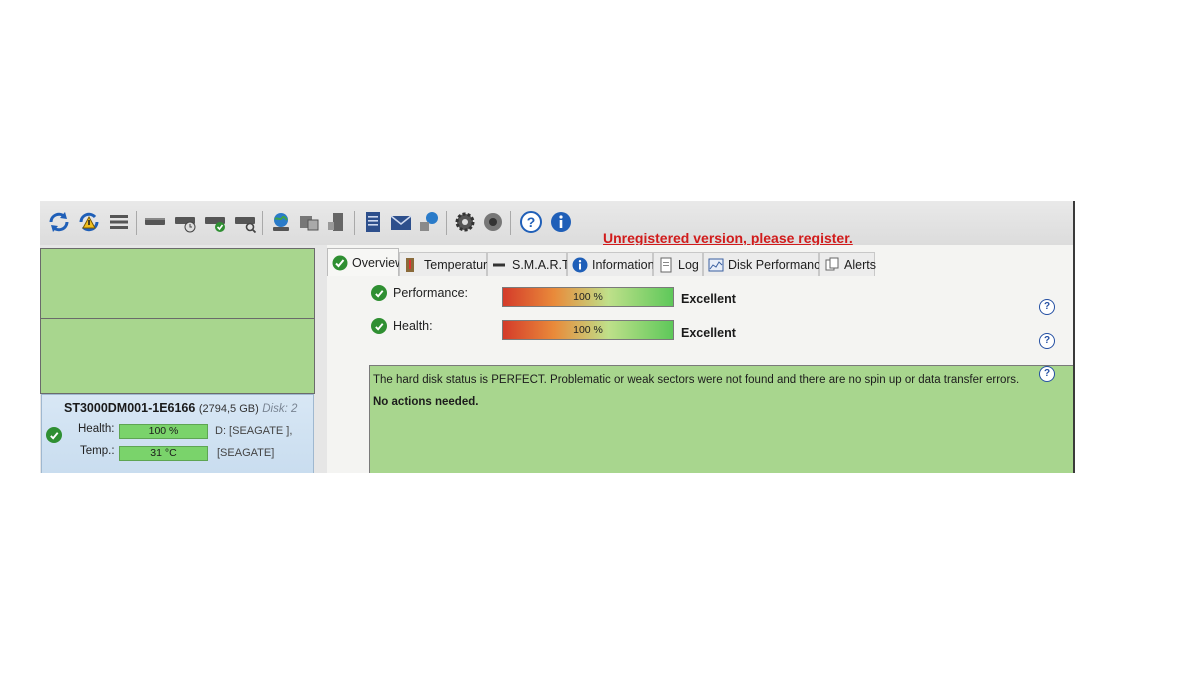  Describe the element at coordinates (119, 222) in the screenshot. I see `list-icon` at that location.